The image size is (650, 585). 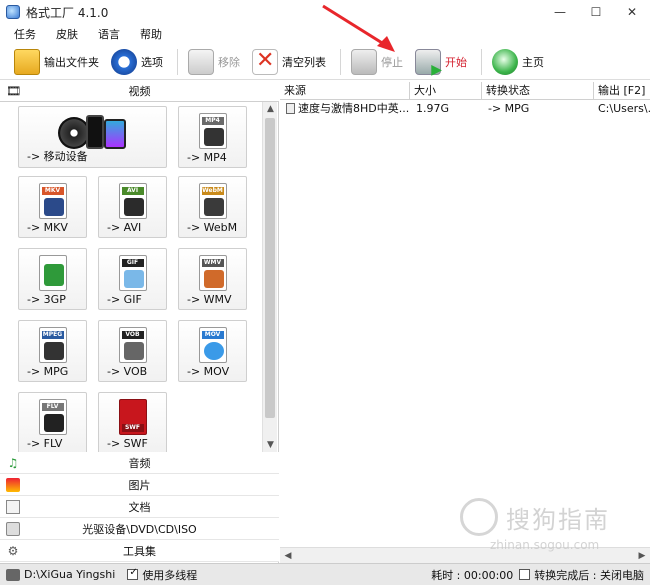 I want to click on category-document: 文档, so click(x=139, y=507).